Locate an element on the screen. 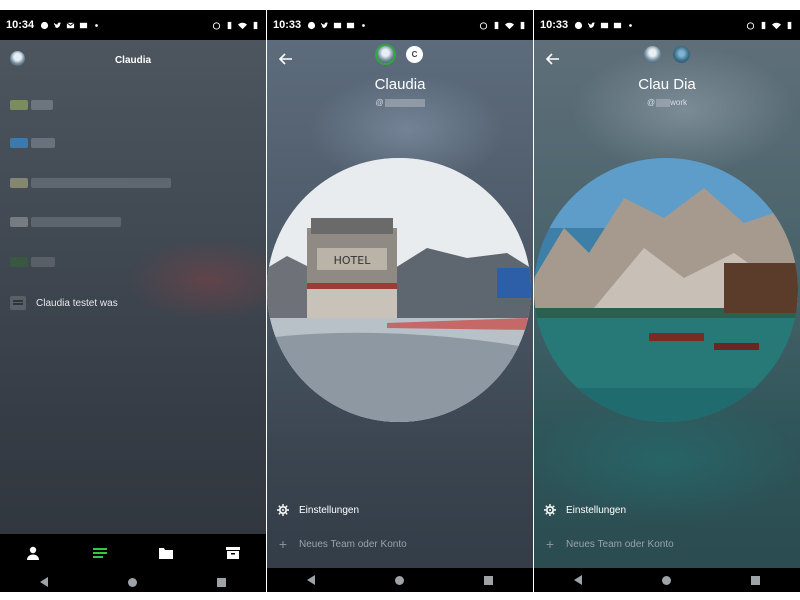 The height and width of the screenshot is (600, 800). bottom-navigation is located at coordinates (133, 553).